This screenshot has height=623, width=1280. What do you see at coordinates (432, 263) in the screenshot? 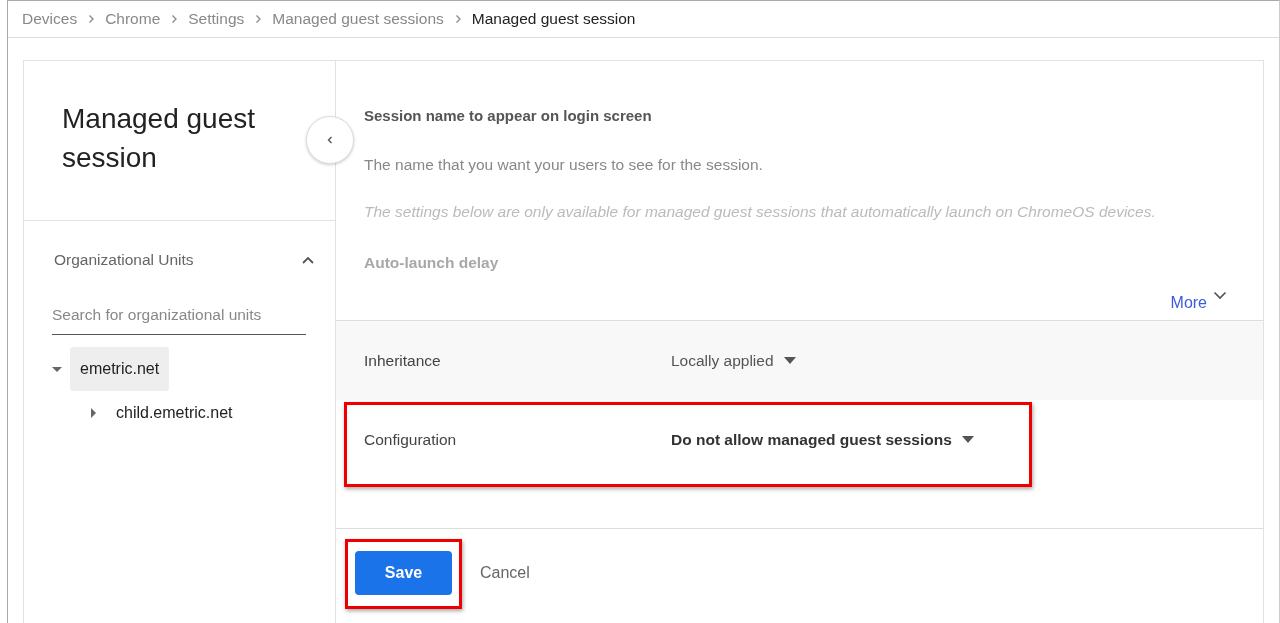
I see `setting-heading: Auto-launch delay` at bounding box center [432, 263].